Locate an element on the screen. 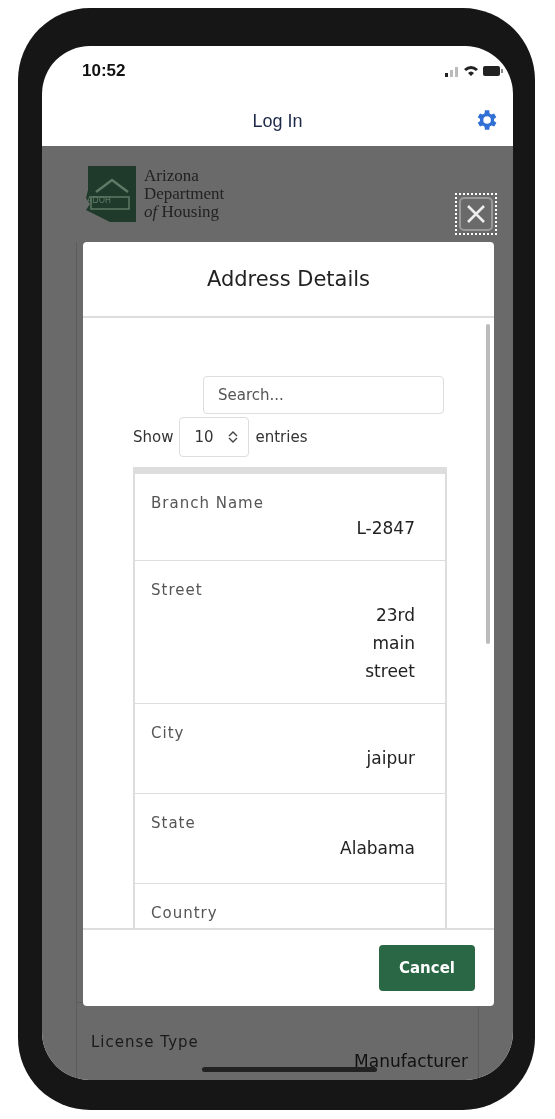 The image size is (555, 1119). close-icon is located at coordinates (476, 214).